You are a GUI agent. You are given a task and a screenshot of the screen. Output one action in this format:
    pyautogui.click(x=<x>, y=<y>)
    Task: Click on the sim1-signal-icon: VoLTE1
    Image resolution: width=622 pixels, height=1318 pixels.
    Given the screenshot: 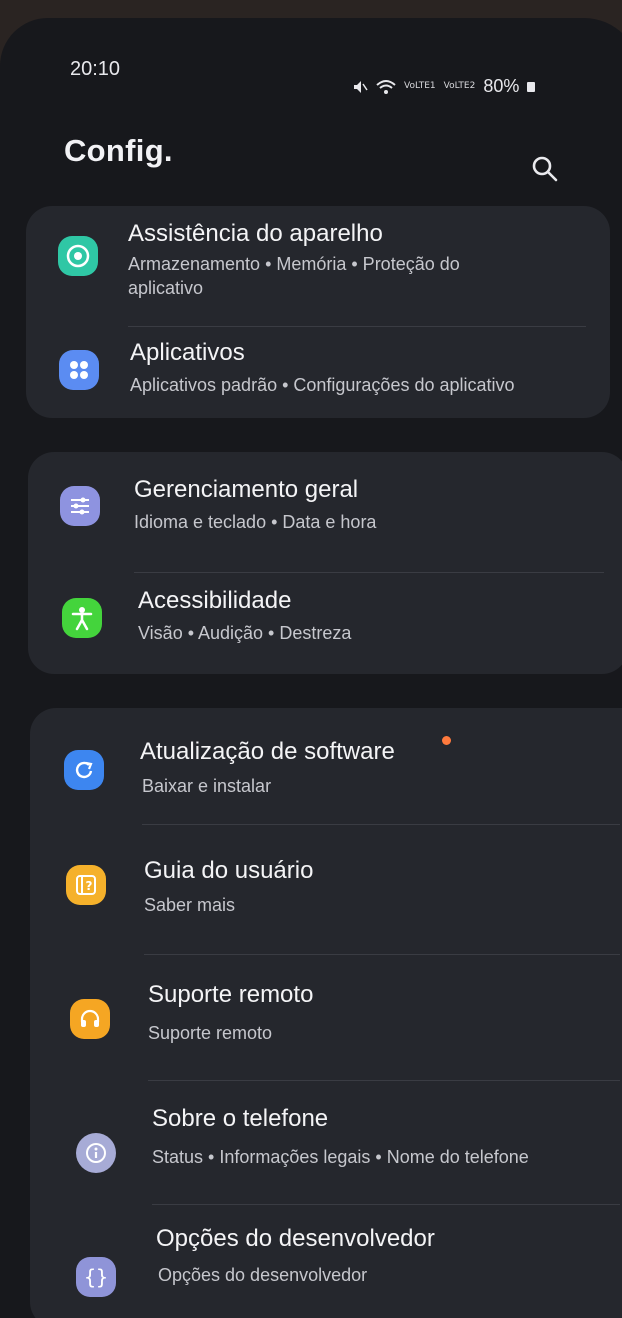 What is the action you would take?
    pyautogui.click(x=420, y=86)
    